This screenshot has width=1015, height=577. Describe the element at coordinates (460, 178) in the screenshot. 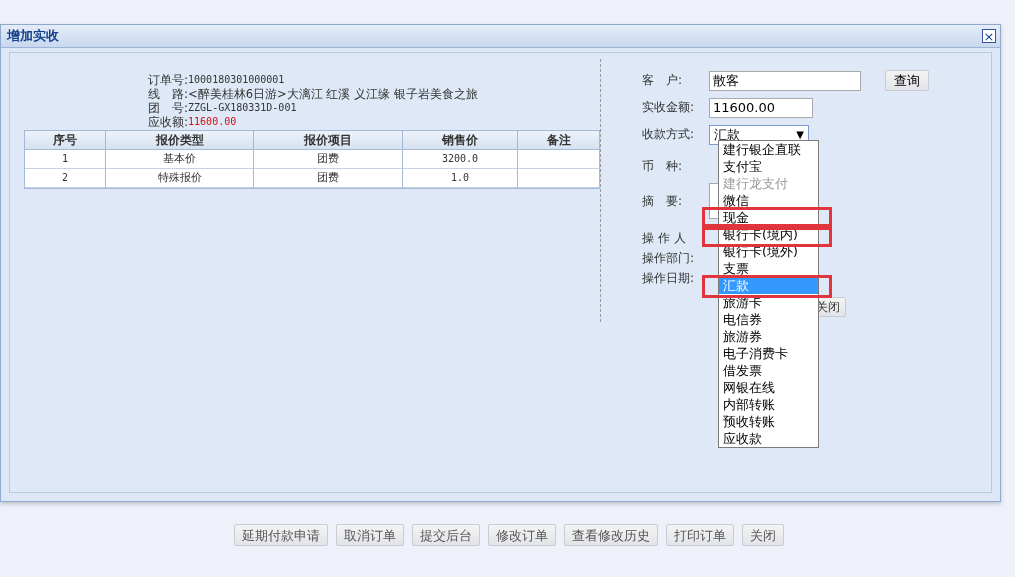

I see `table-cell: 1.0` at that location.